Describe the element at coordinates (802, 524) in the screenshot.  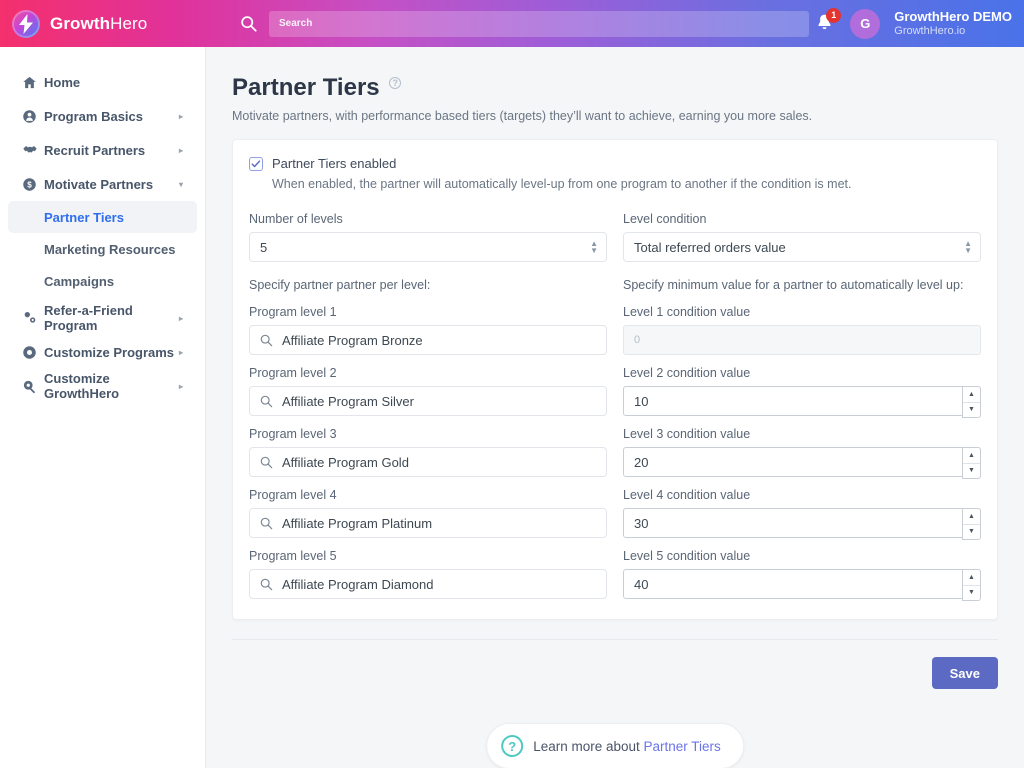
I see `level-4-condition-input: 30 ▲ ▼` at that location.